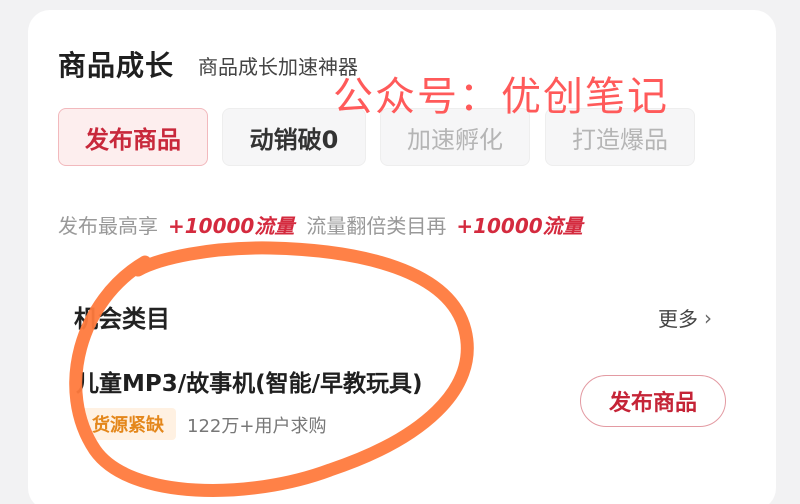 Image resolution: width=800 pixels, height=504 pixels. What do you see at coordinates (108, 226) in the screenshot?
I see `promo-text-1: 发布最高享` at bounding box center [108, 226].